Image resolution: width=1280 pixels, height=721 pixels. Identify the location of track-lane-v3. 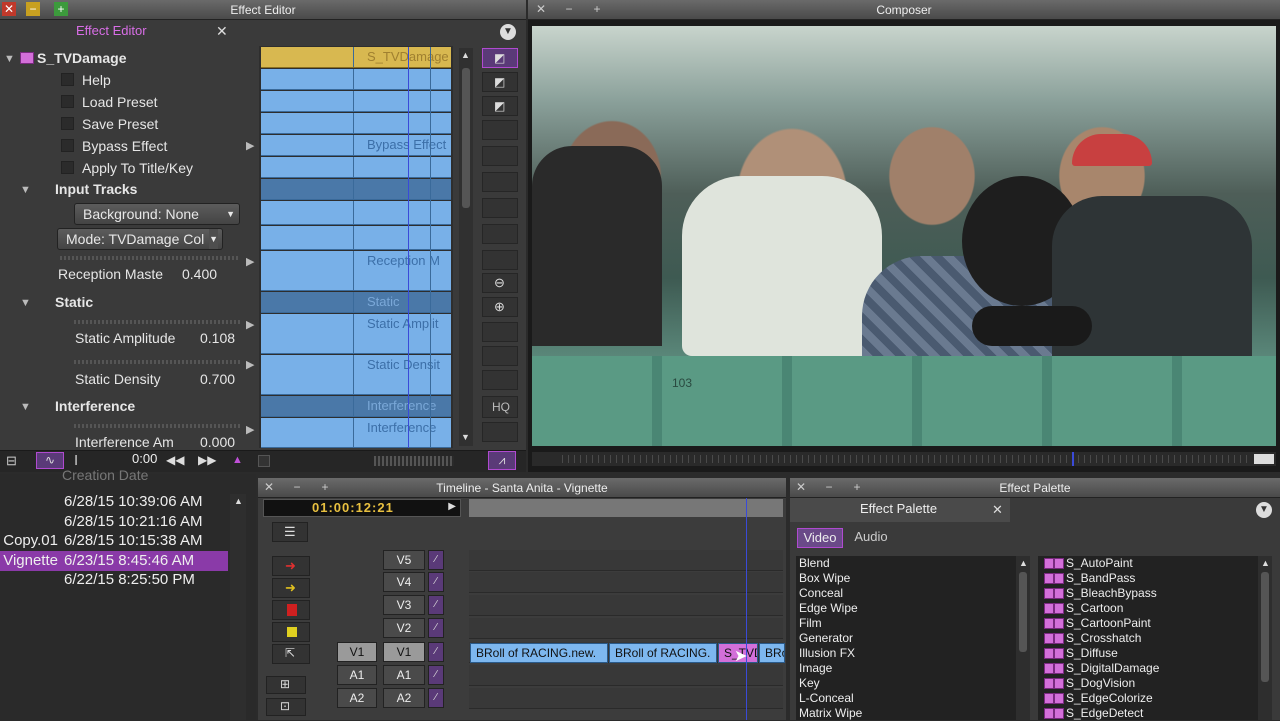
(626, 605).